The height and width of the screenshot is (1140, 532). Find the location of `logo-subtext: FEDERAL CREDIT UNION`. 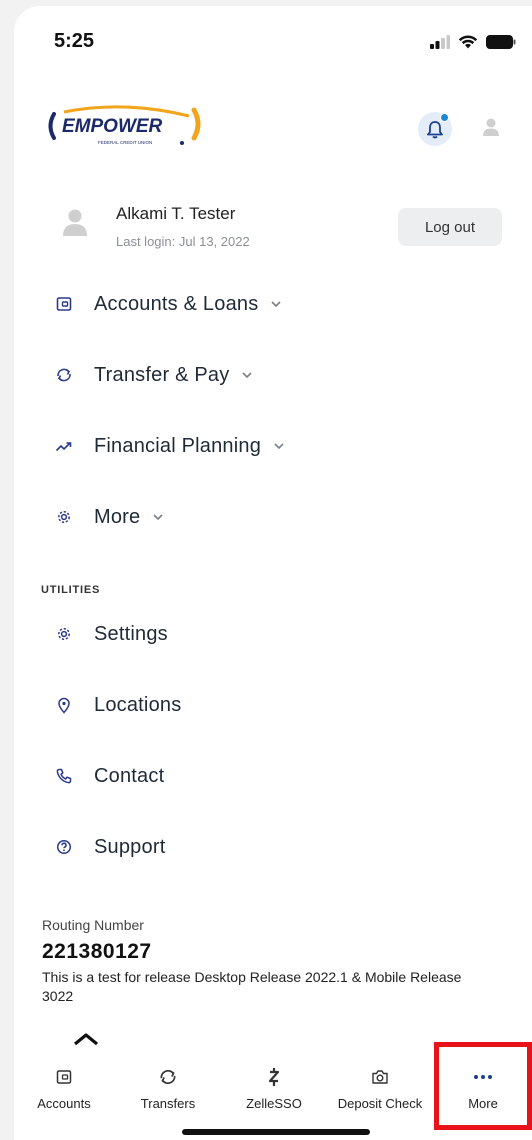

logo-subtext: FEDERAL CREDIT UNION is located at coordinates (125, 142).